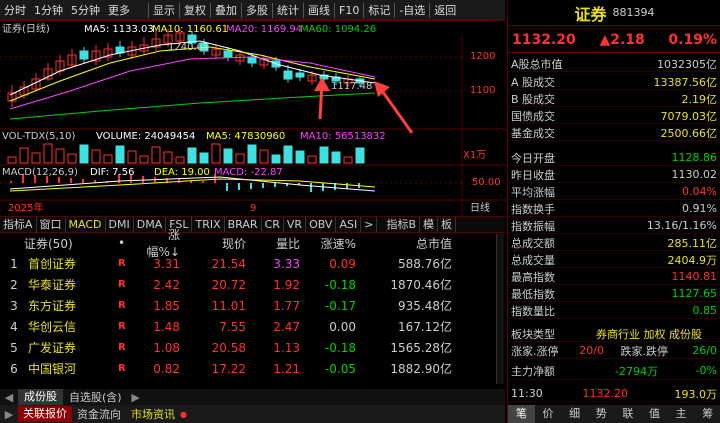  Describe the element at coordinates (99, 414) in the screenshot. I see `fund-flow-button: 资金流向` at that location.